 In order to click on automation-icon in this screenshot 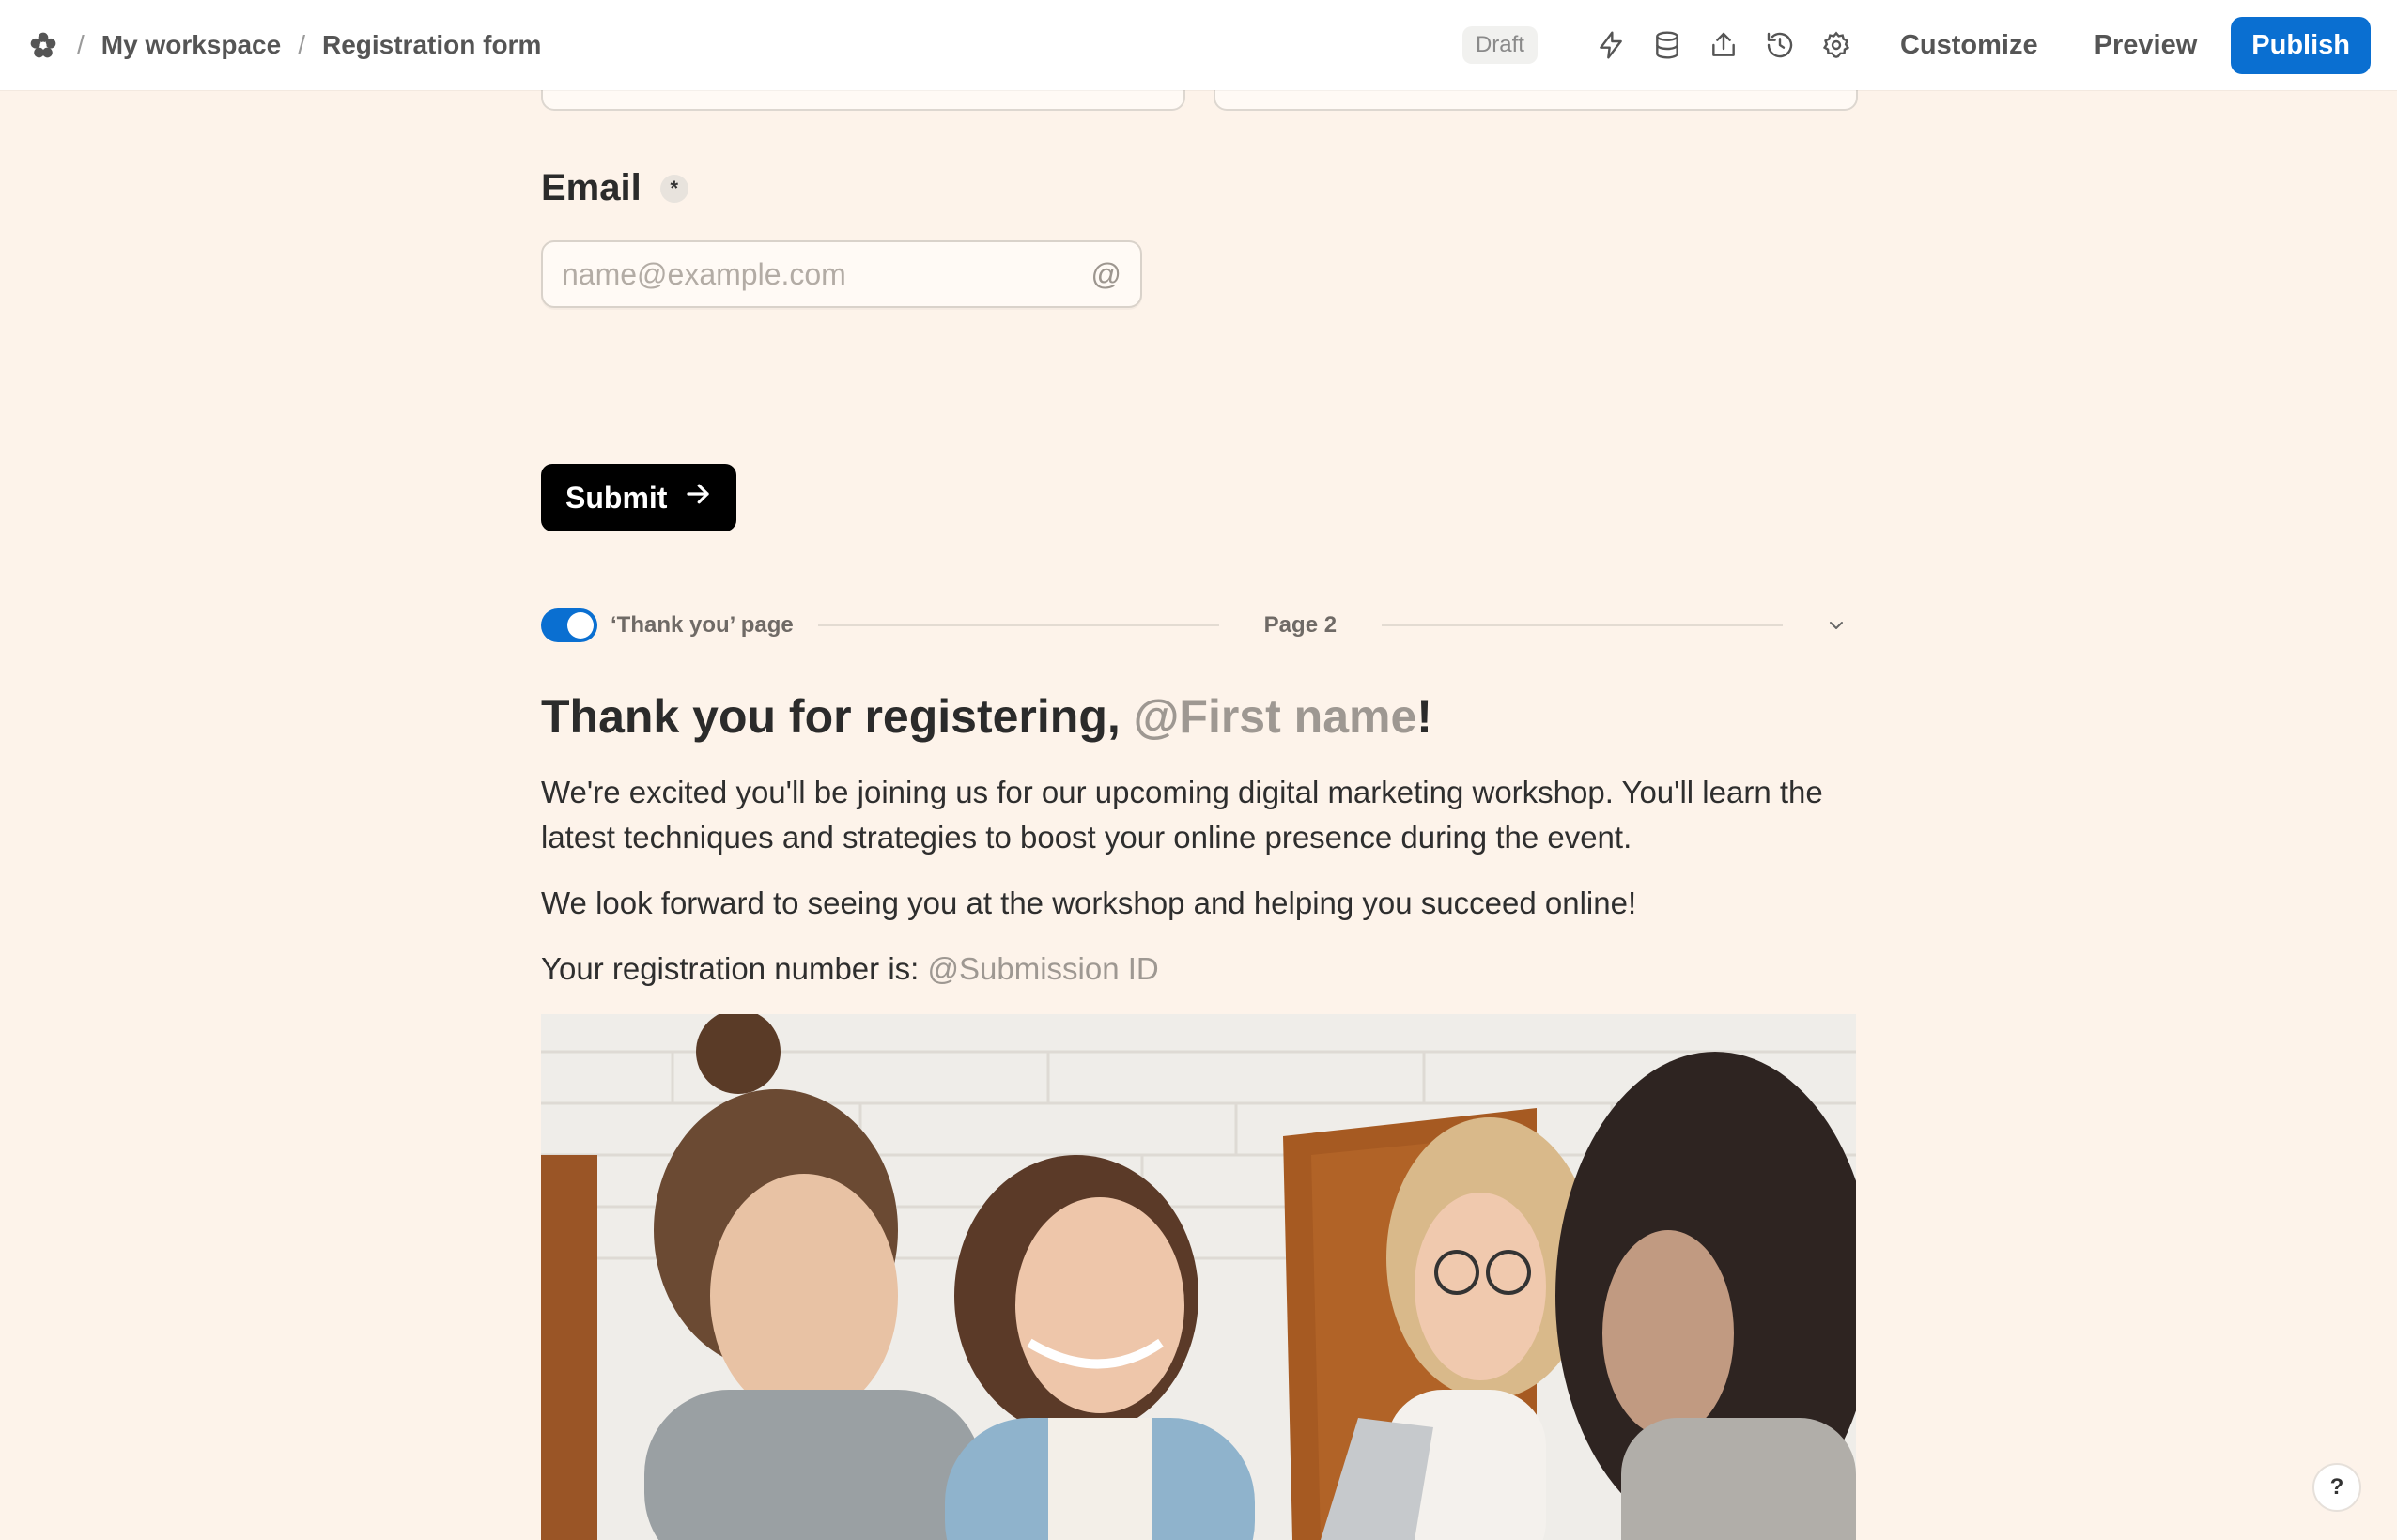, I will do `click(1611, 45)`.